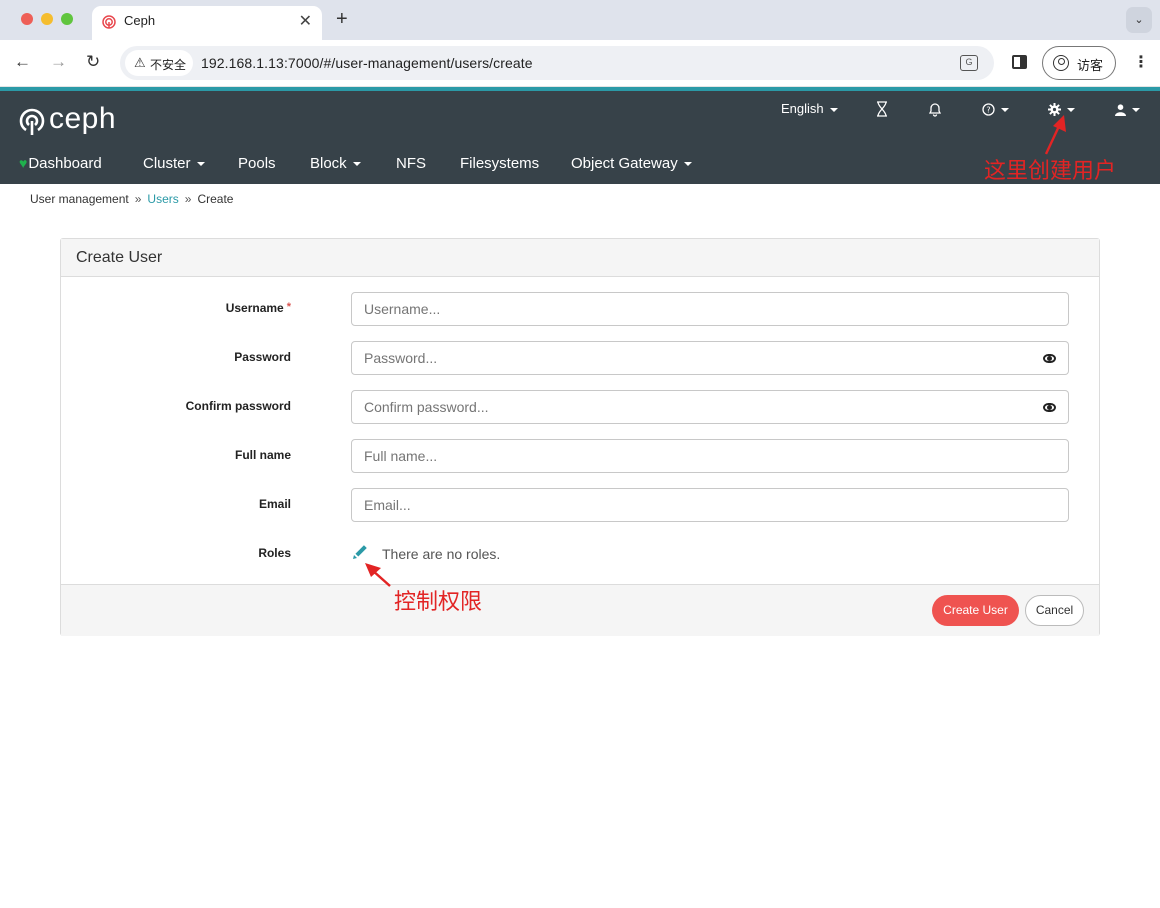 This screenshot has width=1160, height=908. I want to click on profile-icon, so click(1061, 63).